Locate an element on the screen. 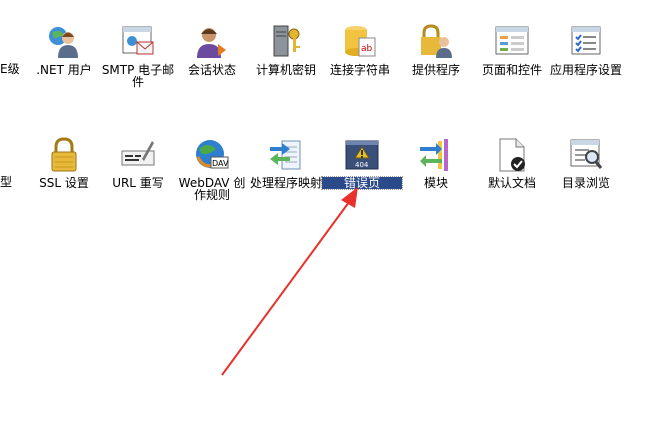 The width and height of the screenshot is (659, 422). server-key-icon is located at coordinates (286, 42).